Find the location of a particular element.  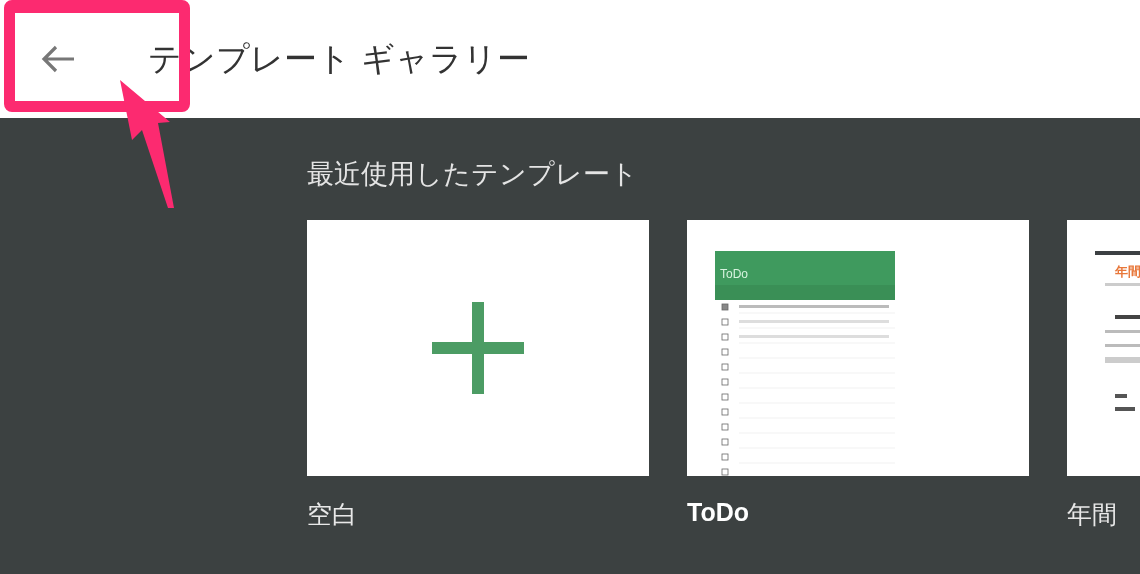

plus-icon is located at coordinates (478, 348).